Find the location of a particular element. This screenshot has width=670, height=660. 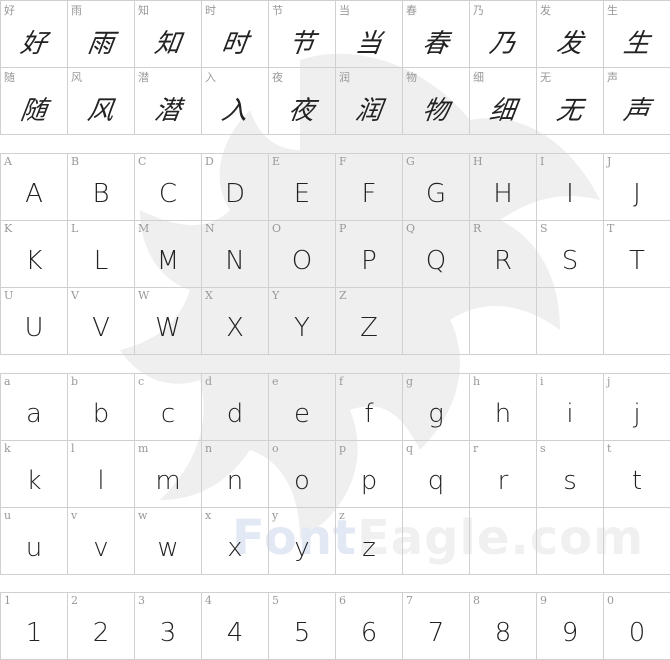

glyph-cell: aa is located at coordinates (34, 407).